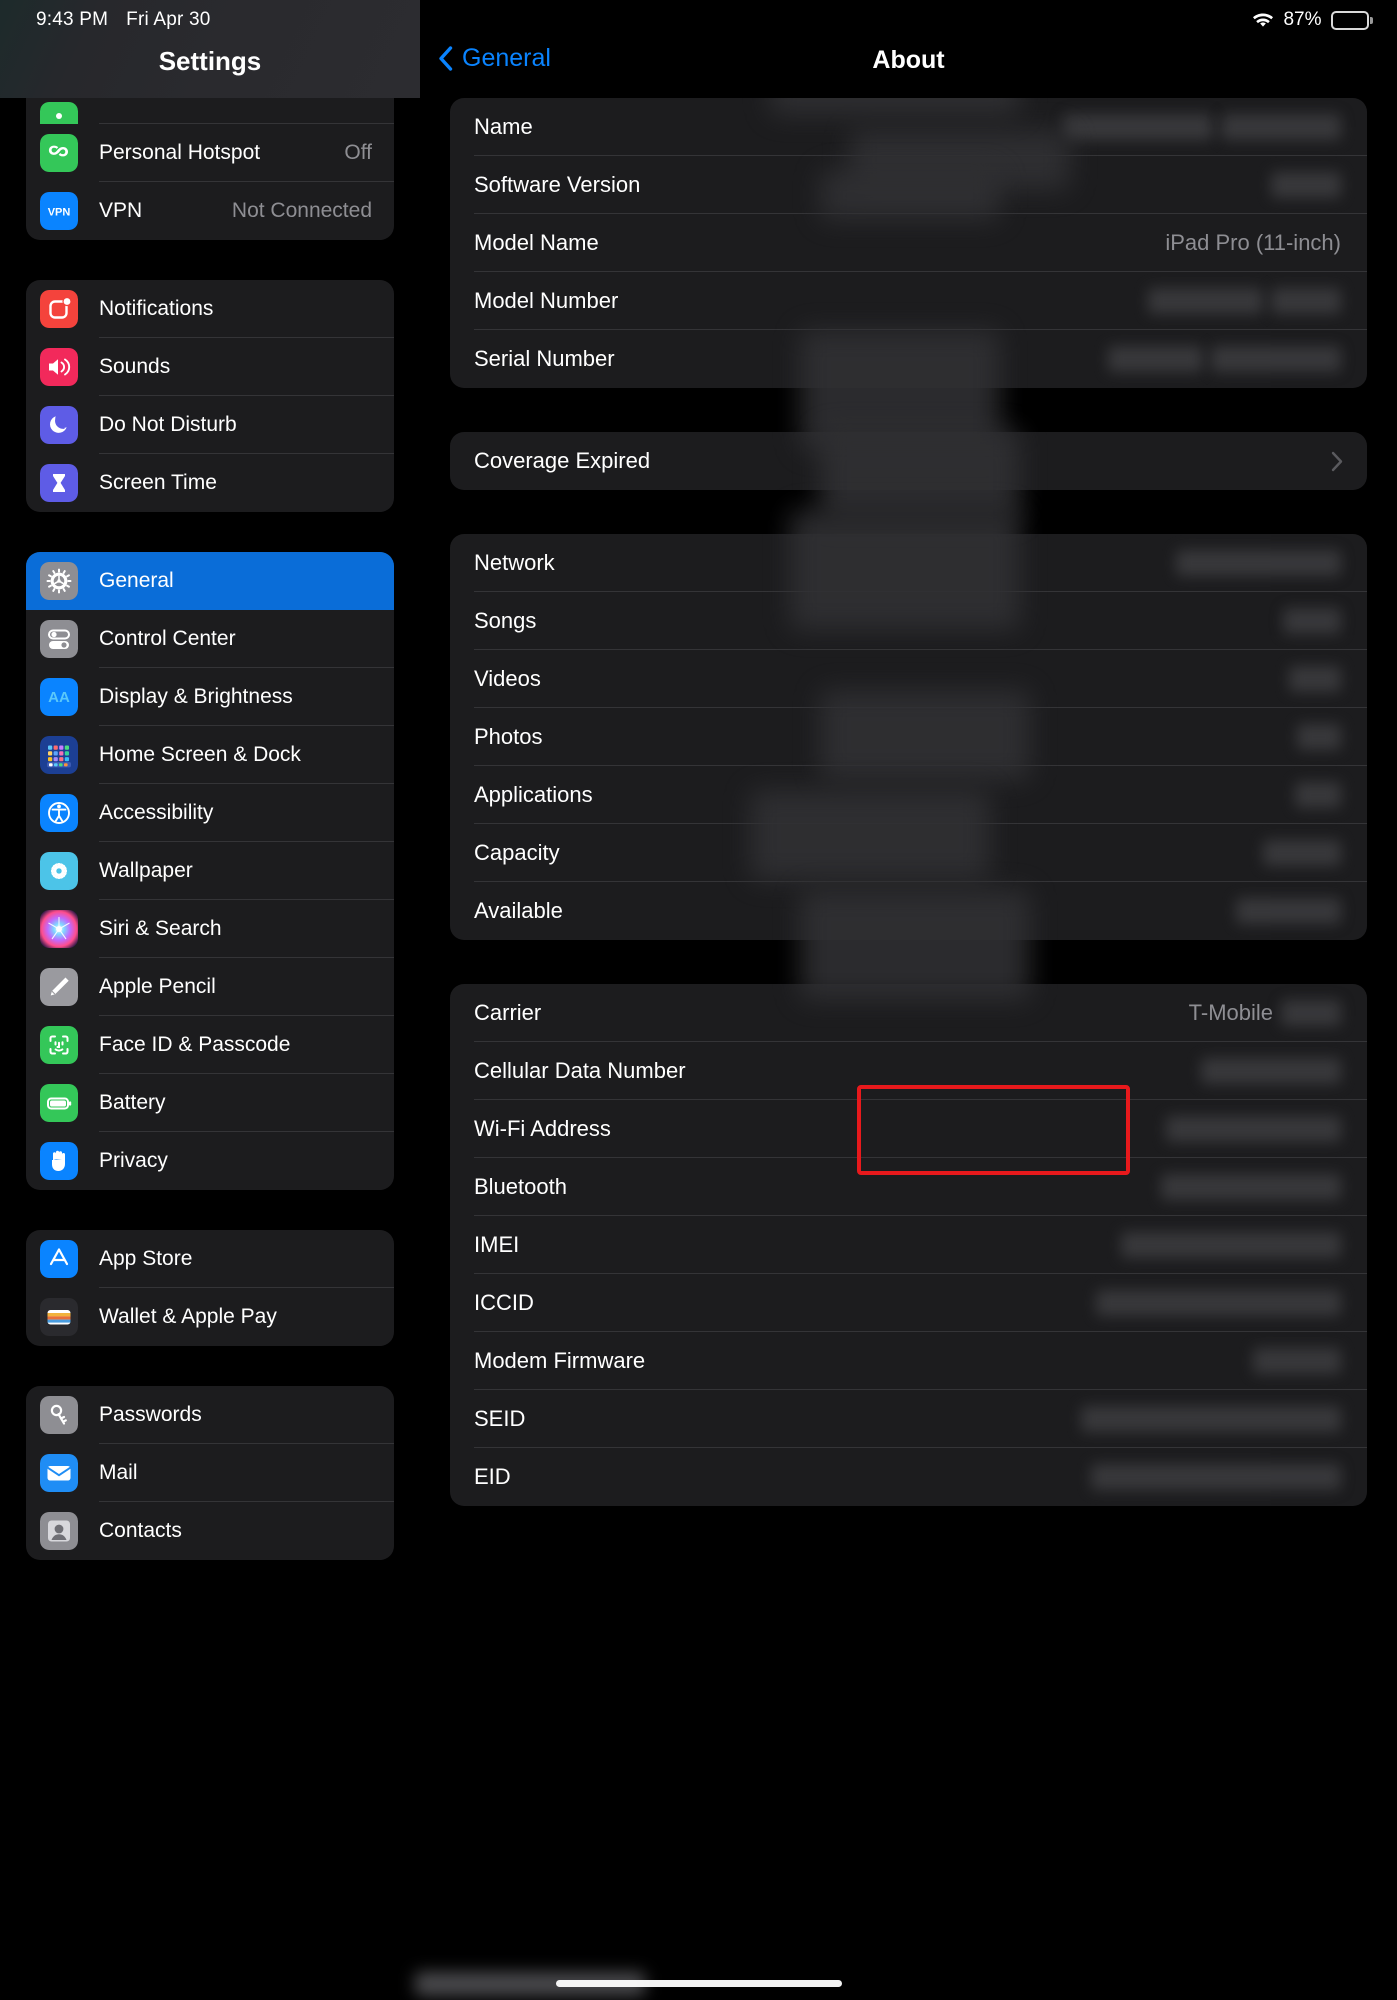 This screenshot has width=1397, height=2000. I want to click on about-row-network: Network, so click(908, 563).